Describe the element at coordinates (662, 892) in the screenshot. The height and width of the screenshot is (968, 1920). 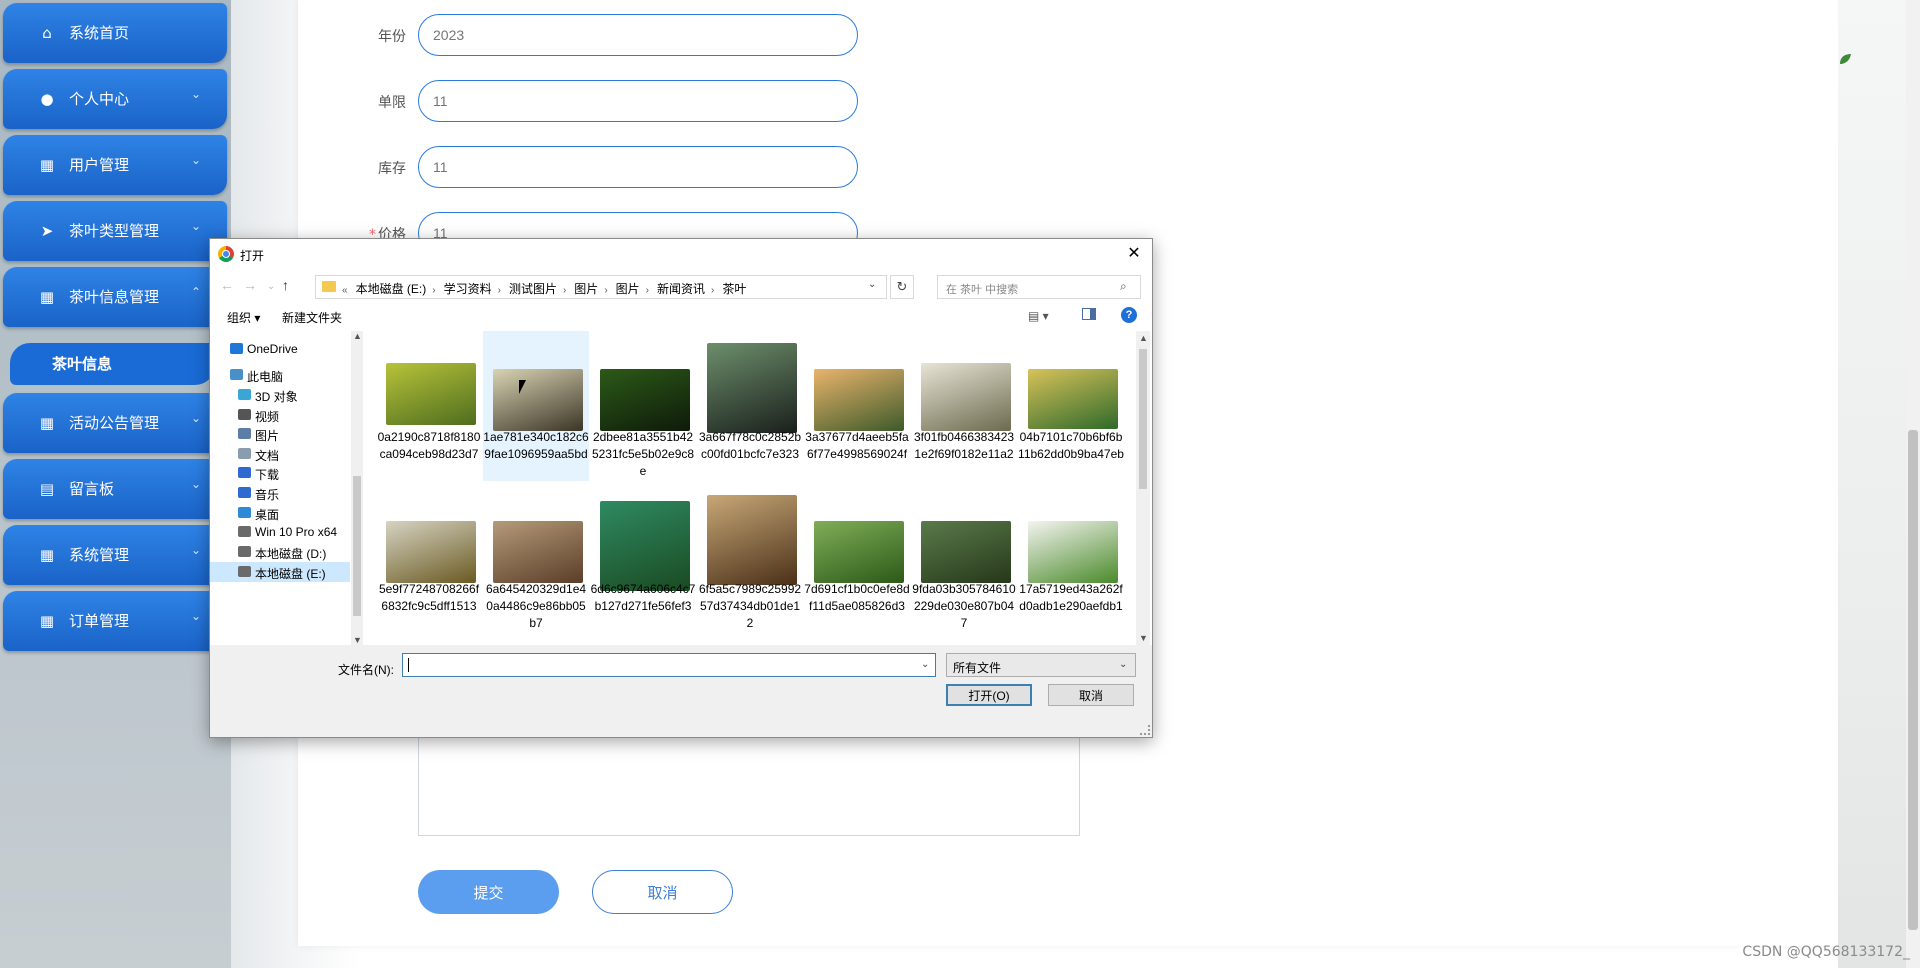
I see `cancel-button: 取消` at that location.